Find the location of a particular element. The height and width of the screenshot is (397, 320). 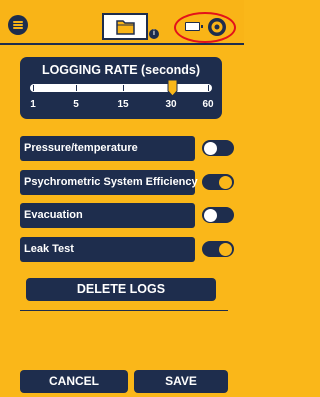

log-label: Evacuation is located at coordinates (53, 215).